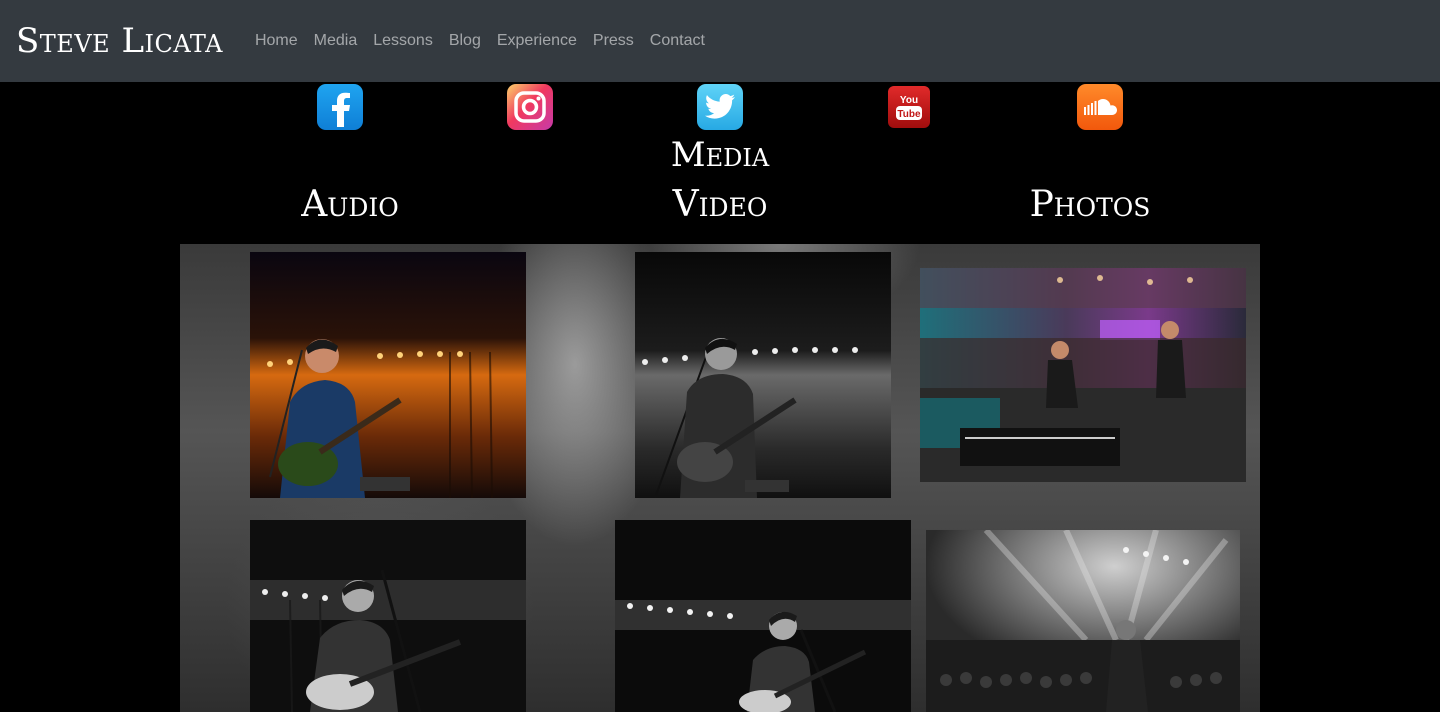 The image size is (1440, 712). I want to click on video-section-link: Video, so click(720, 204).